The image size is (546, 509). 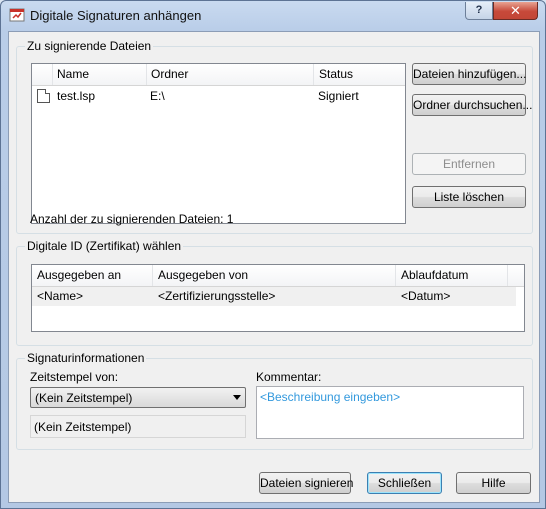 What do you see at coordinates (479, 11) in the screenshot?
I see `title-help-button: ?` at bounding box center [479, 11].